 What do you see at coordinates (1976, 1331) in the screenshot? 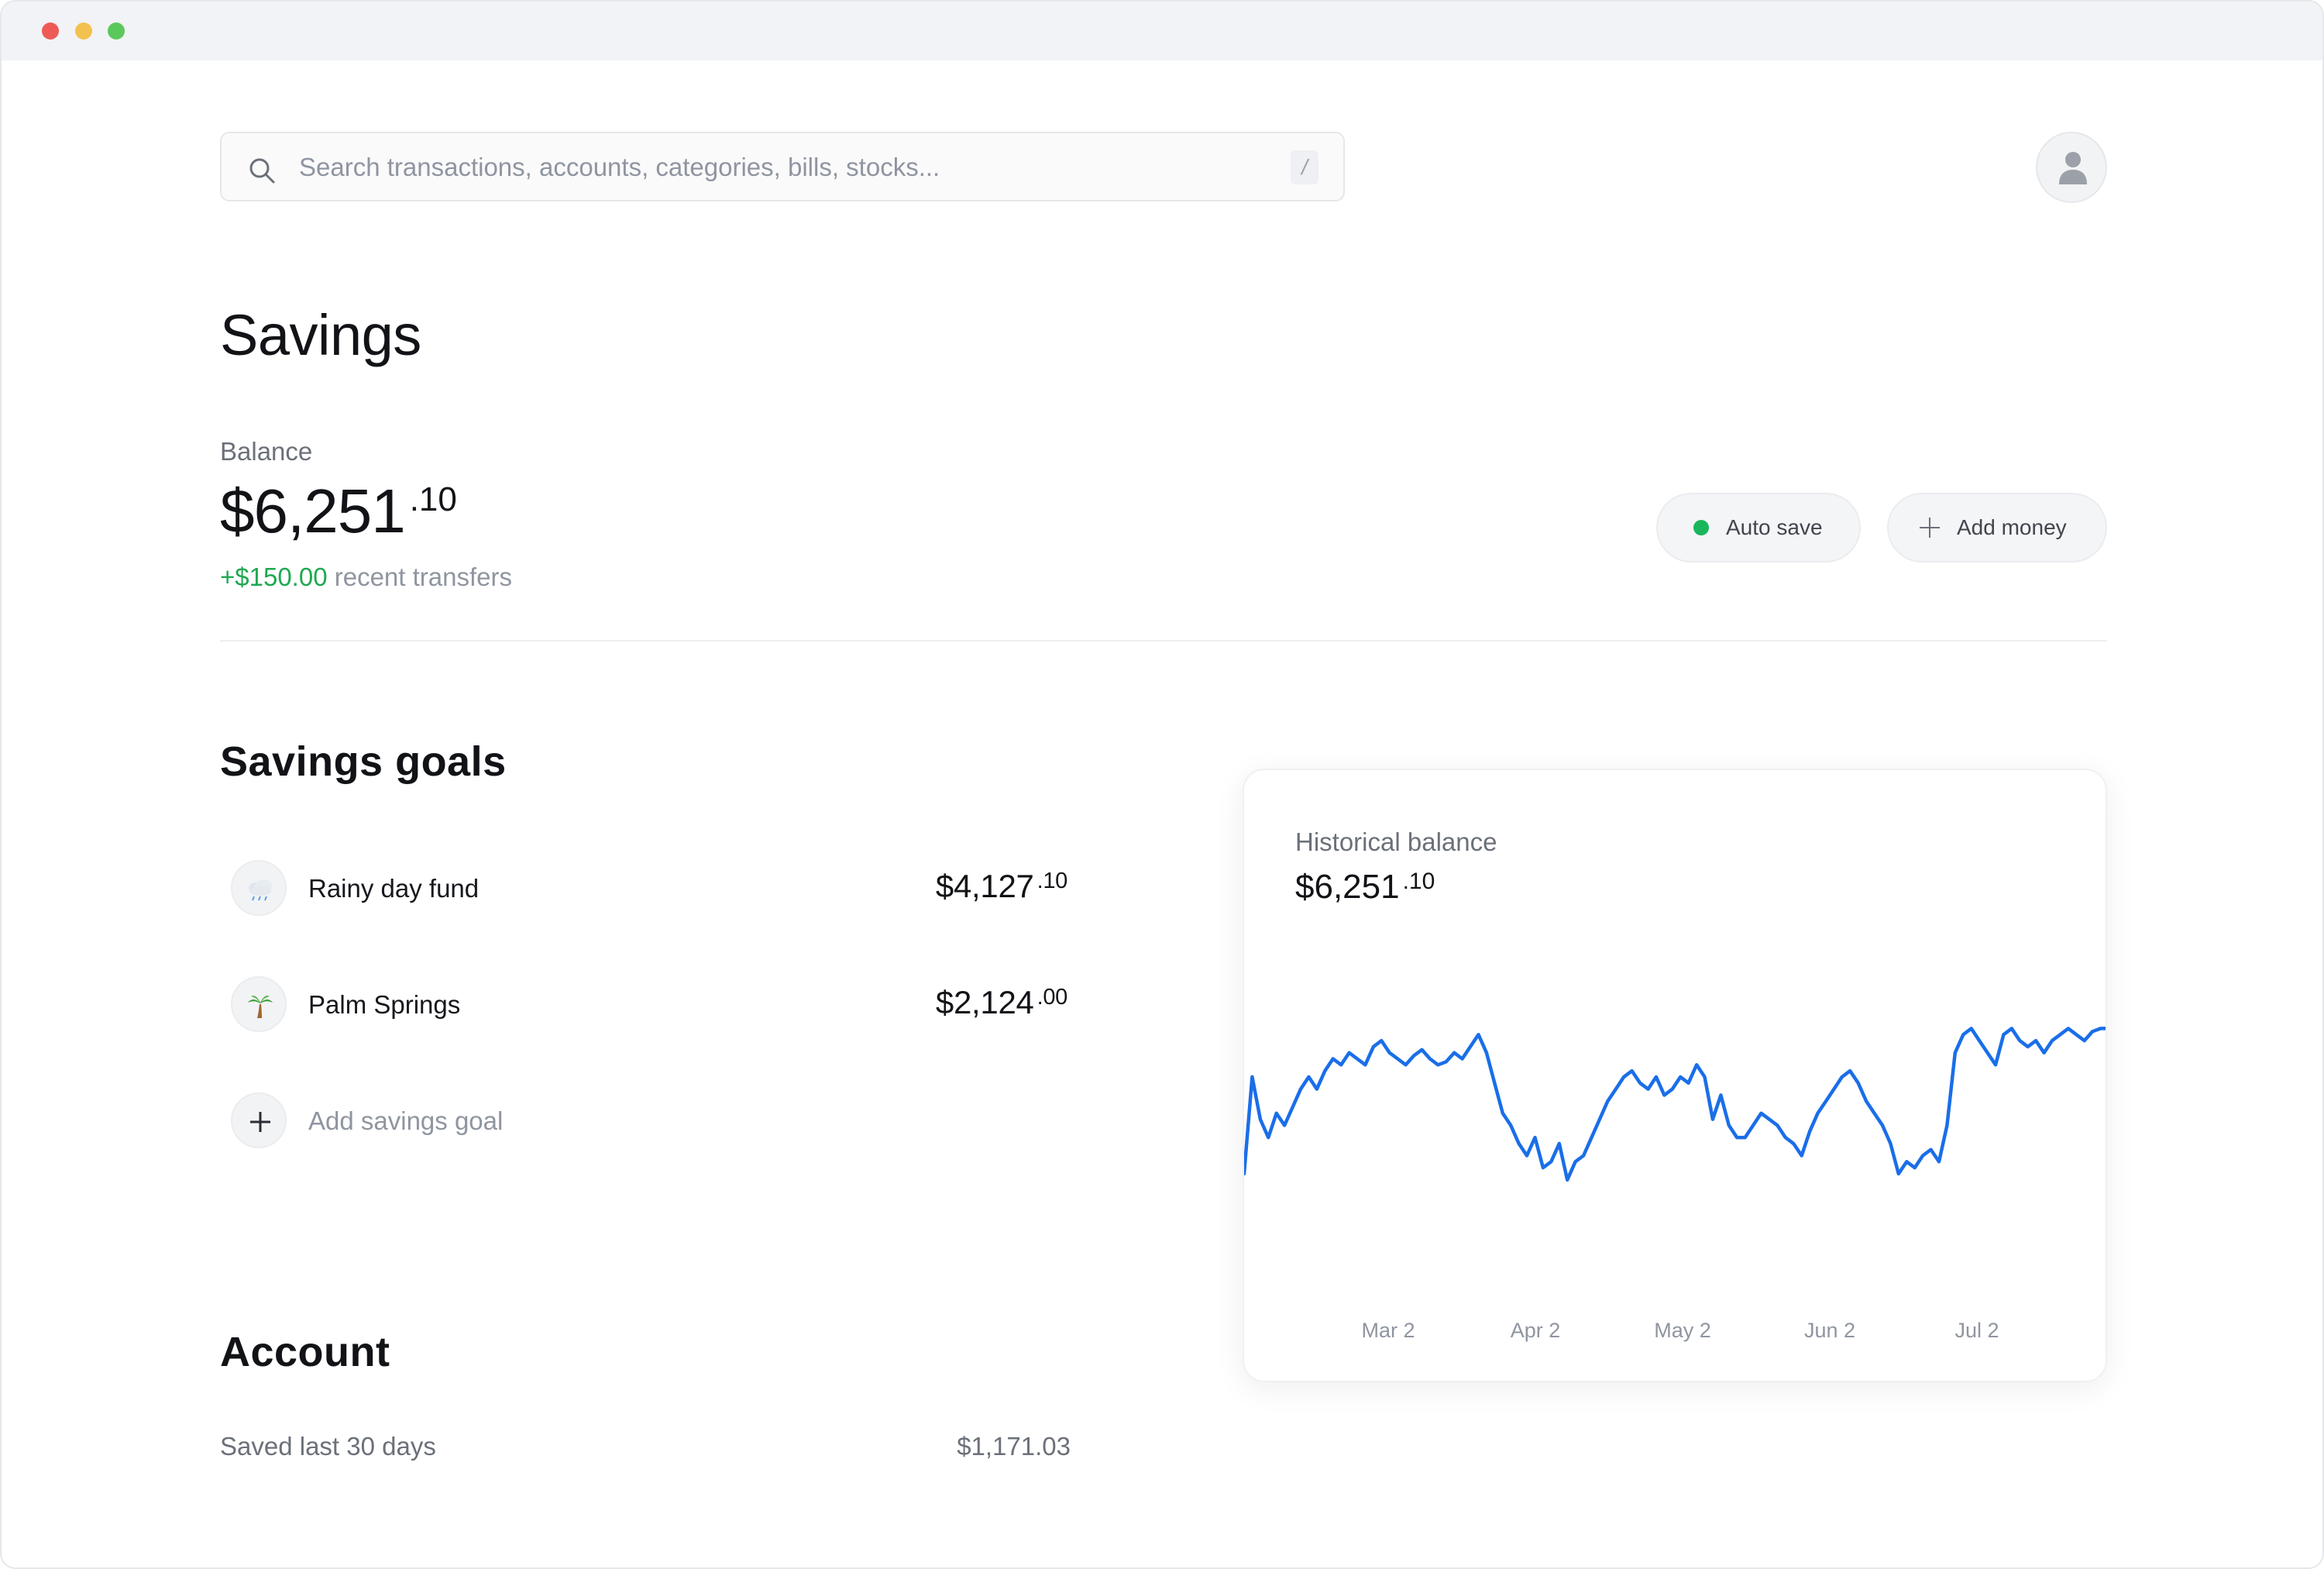
I see `x-tick-label: Jul 2` at bounding box center [1976, 1331].